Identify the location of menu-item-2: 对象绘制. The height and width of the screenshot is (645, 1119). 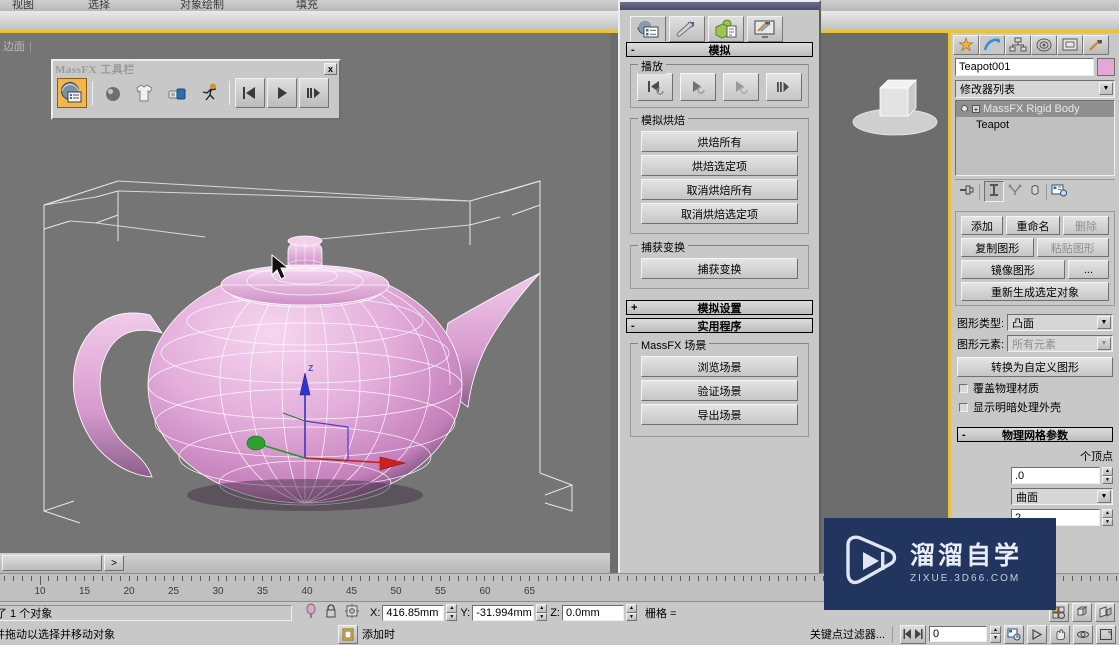
(202, 5).